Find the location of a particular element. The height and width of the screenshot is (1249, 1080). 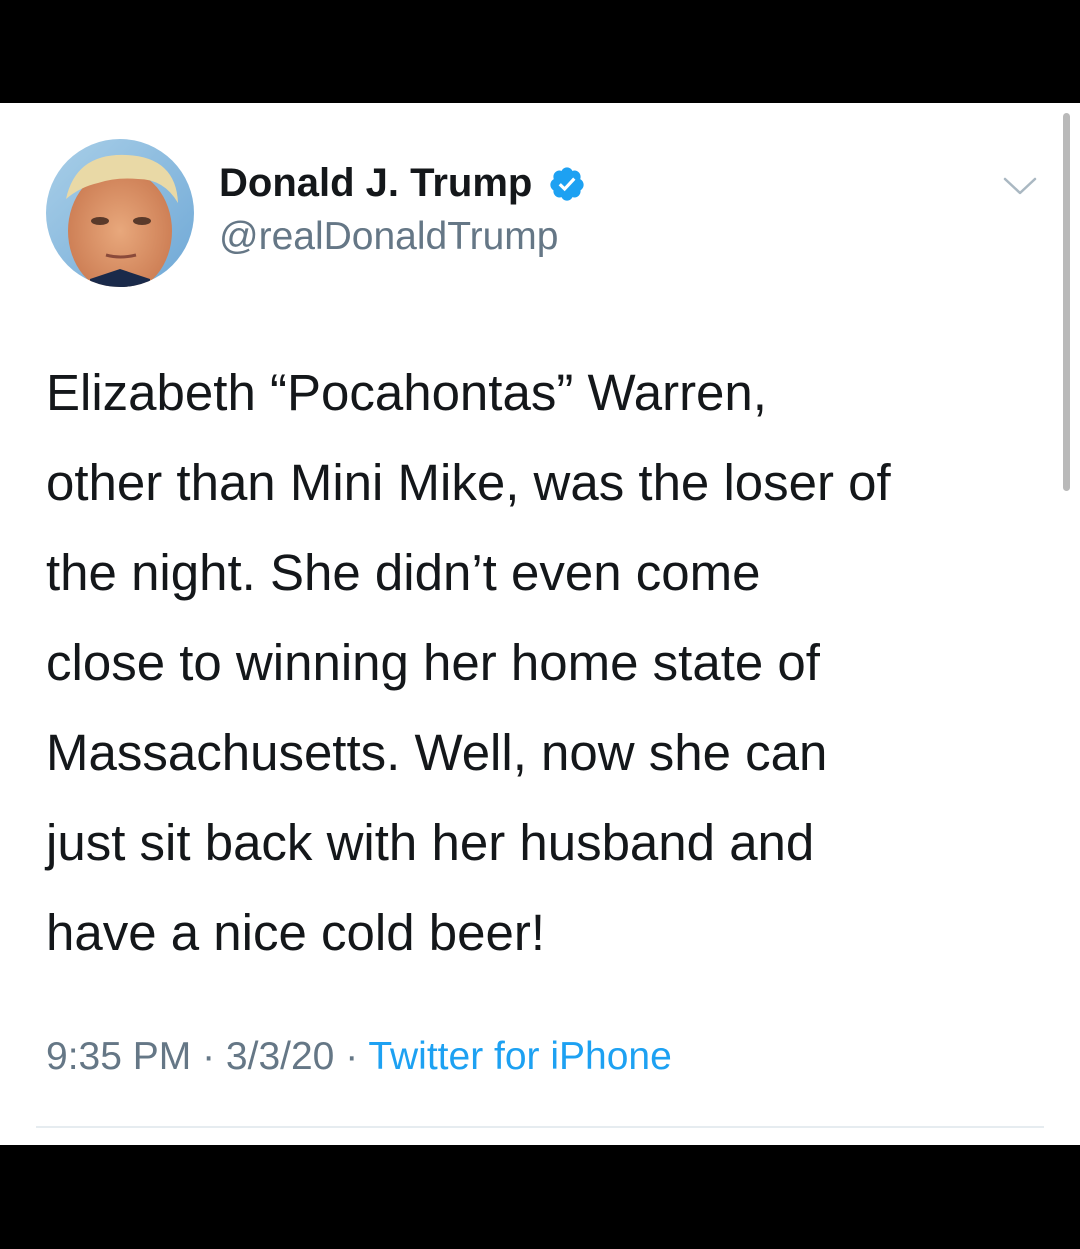

bottom-black-bar is located at coordinates (540, 1197).